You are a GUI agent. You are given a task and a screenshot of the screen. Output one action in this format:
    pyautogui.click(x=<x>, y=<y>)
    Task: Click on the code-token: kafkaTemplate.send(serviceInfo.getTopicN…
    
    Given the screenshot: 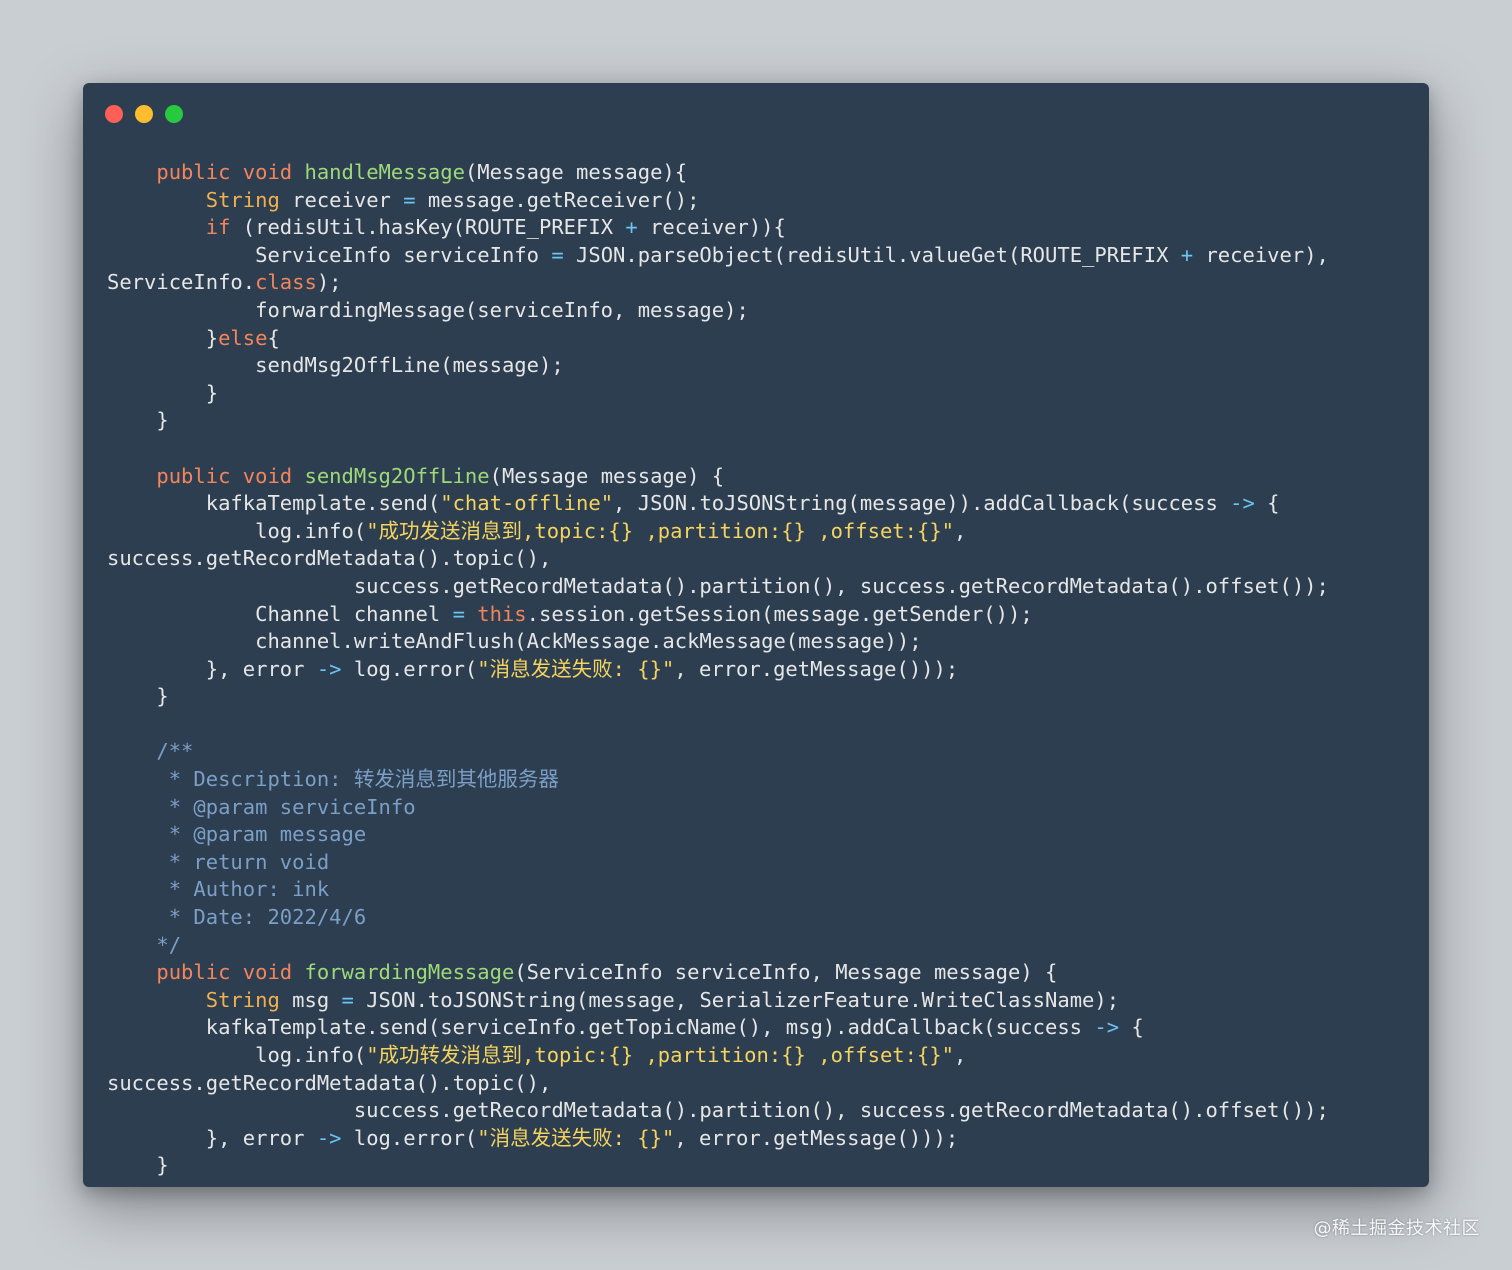 What is the action you would take?
    pyautogui.click(x=601, y=1027)
    